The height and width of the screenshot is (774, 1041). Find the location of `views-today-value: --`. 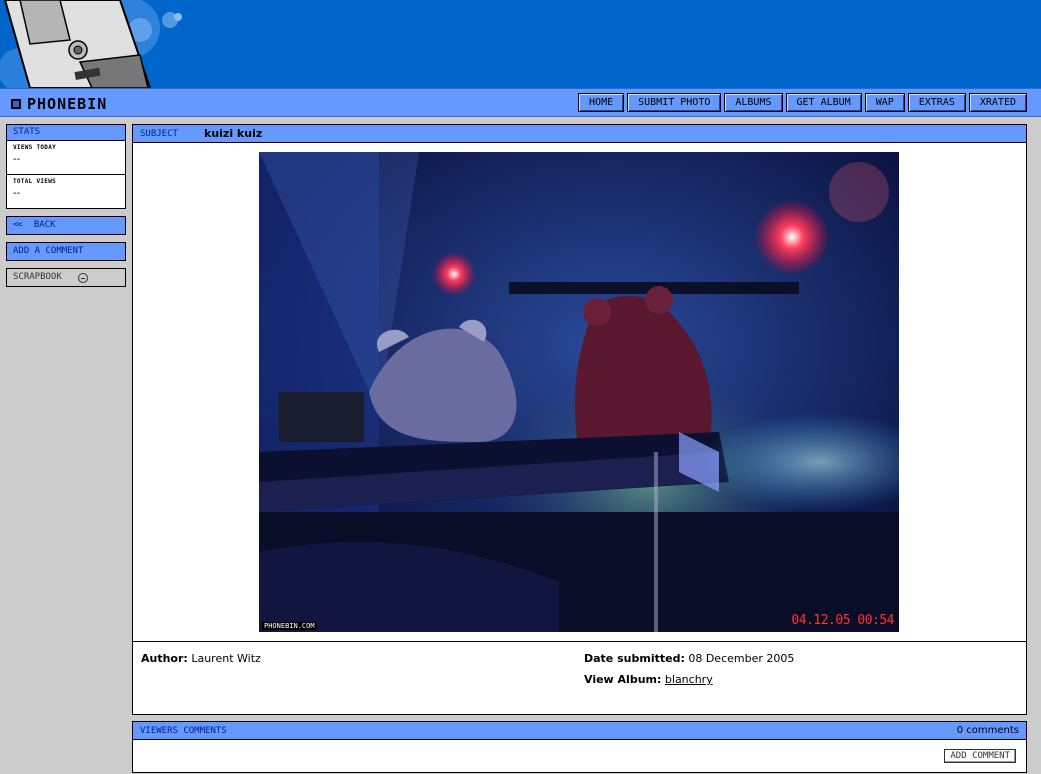

views-today-value: -- is located at coordinates (17, 159).